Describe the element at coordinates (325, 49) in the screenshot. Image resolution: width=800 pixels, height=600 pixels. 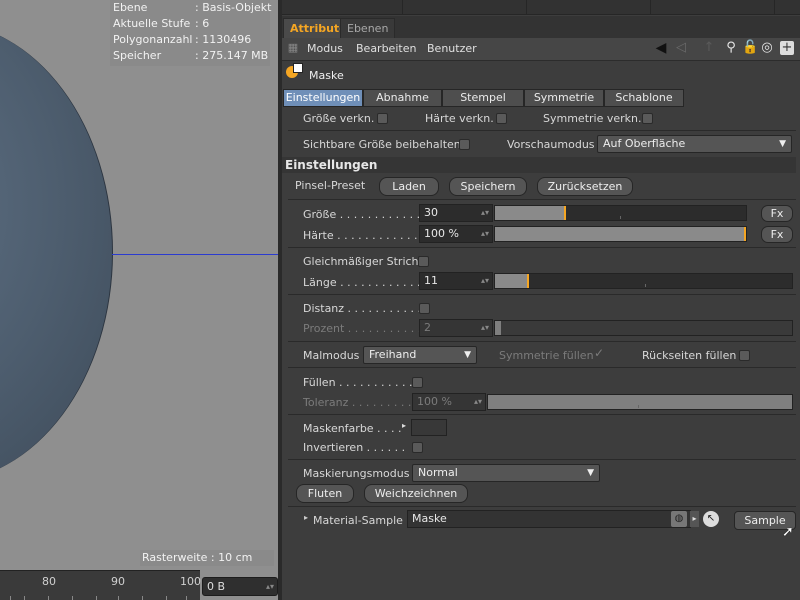
I see `menu-mode: Modus` at that location.